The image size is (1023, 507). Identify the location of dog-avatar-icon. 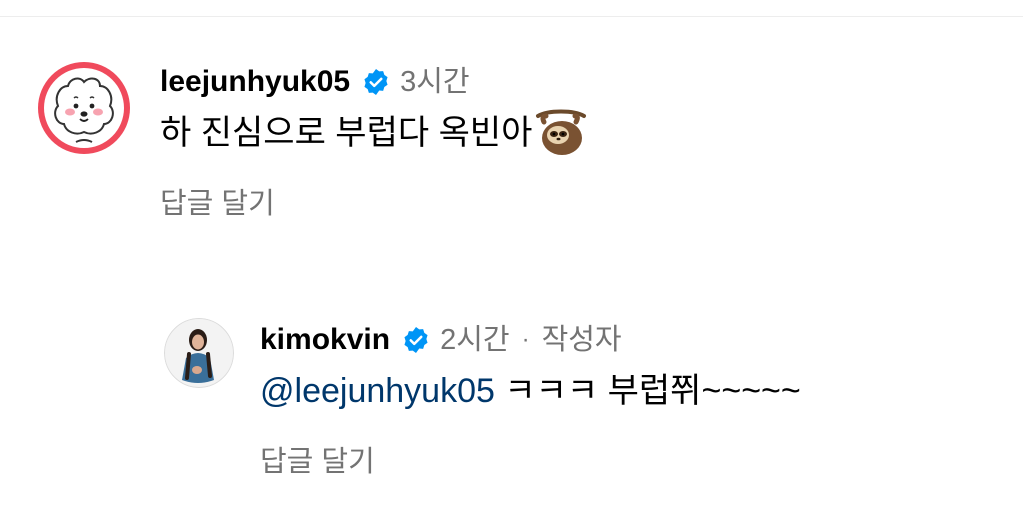
(84, 108).